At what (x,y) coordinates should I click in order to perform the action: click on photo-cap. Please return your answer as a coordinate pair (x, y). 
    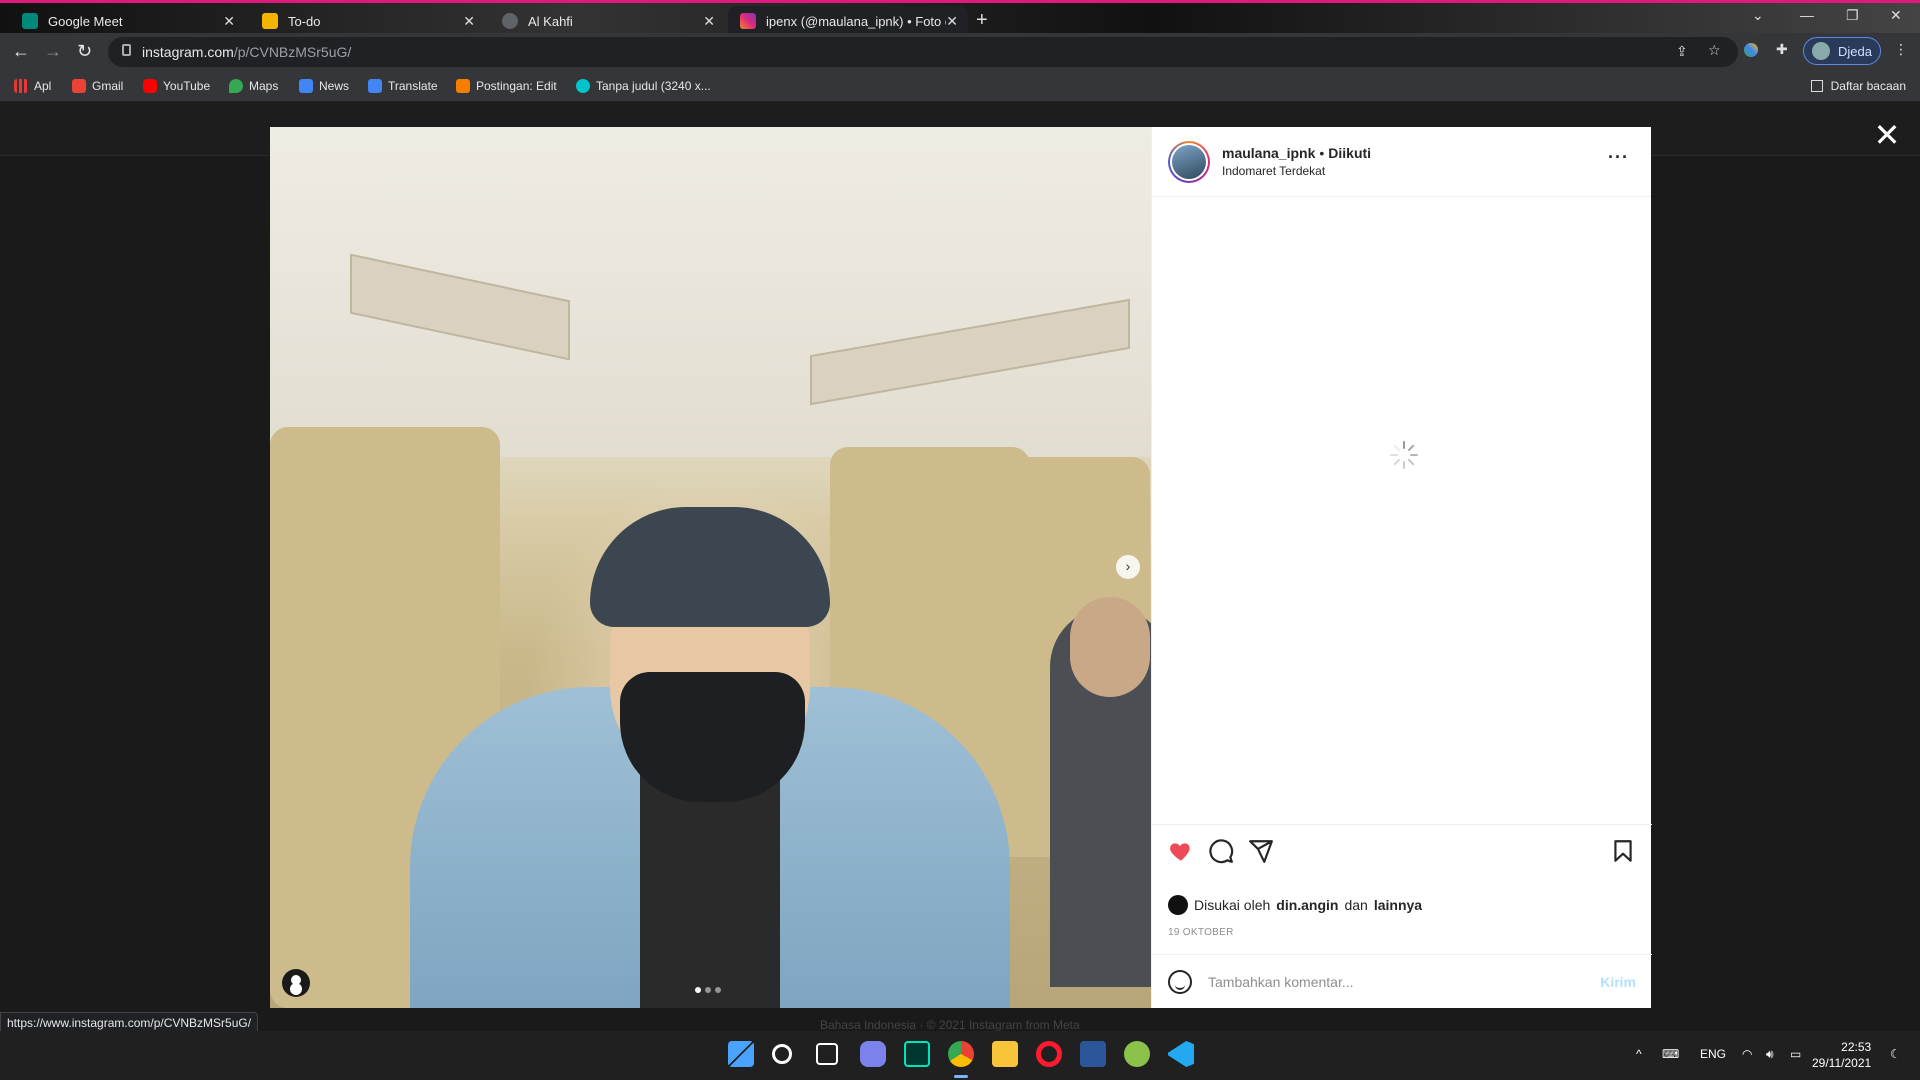
    Looking at the image, I should click on (710, 567).